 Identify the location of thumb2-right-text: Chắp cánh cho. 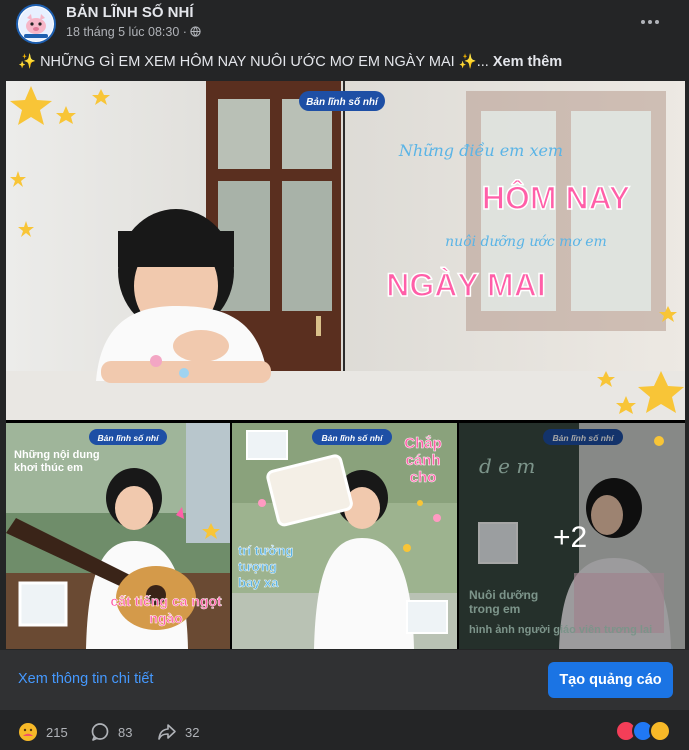
(423, 460).